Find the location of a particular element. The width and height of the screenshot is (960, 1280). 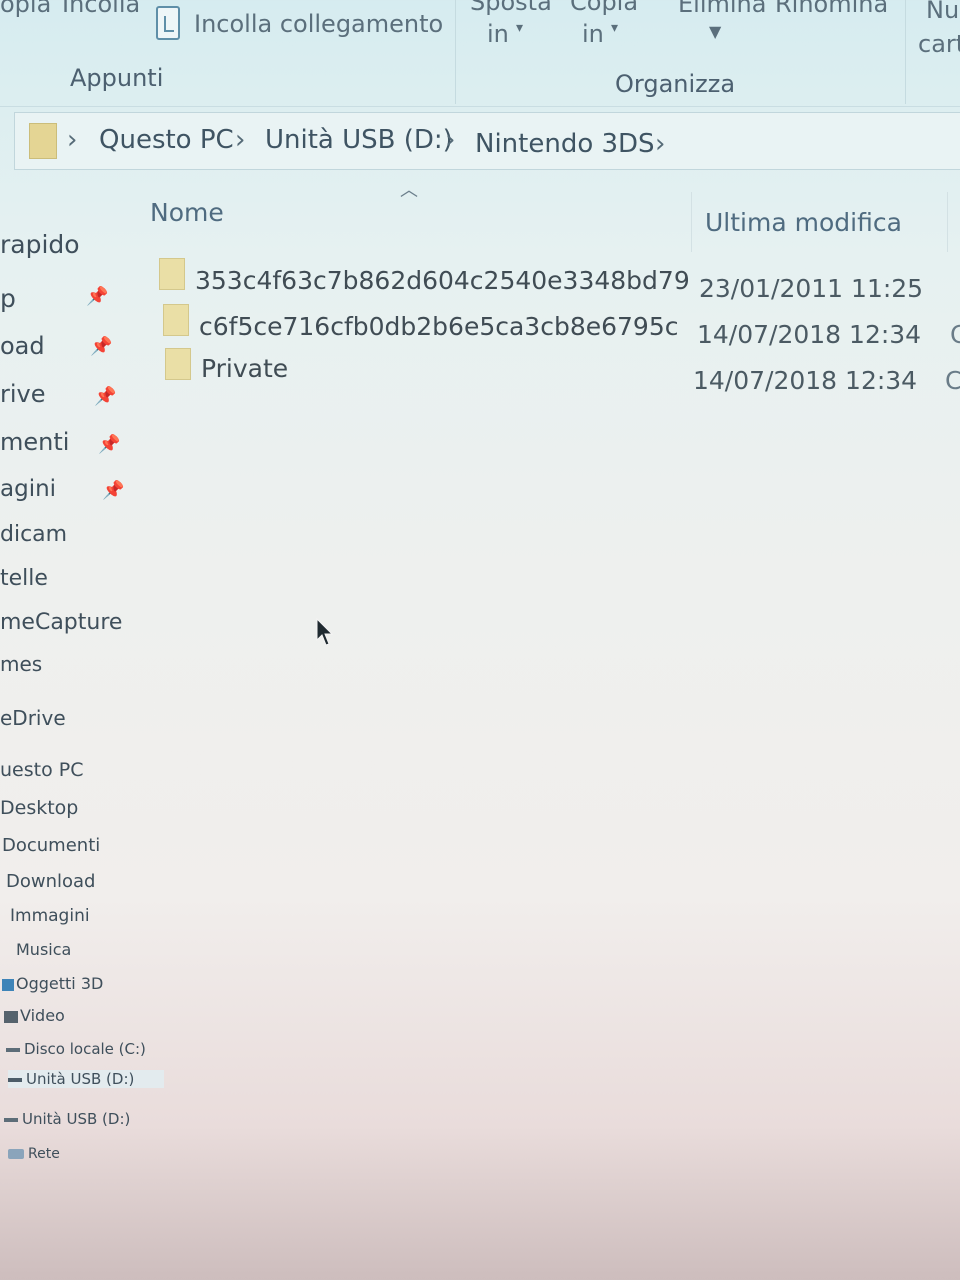

nav-item-label: rive is located at coordinates (23, 394).